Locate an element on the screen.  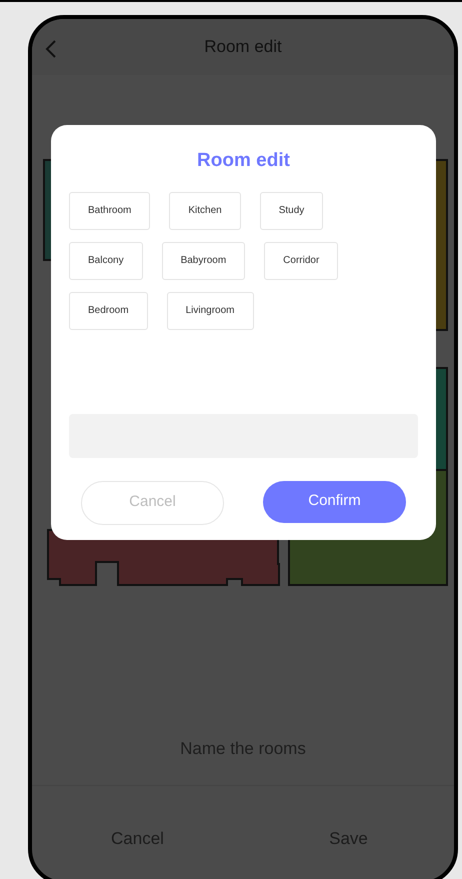
room-chip: Balcony is located at coordinates (106, 261).